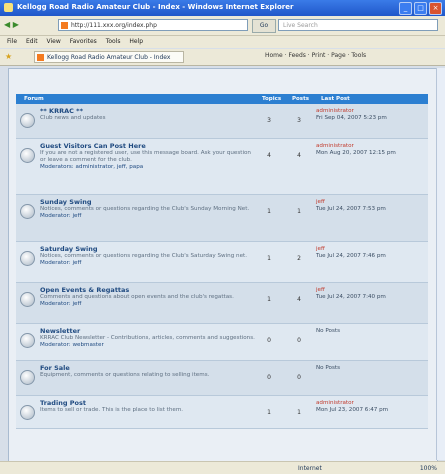 This screenshot has width=445, height=474. I want to click on zoom-level: 100%, so click(428, 468).